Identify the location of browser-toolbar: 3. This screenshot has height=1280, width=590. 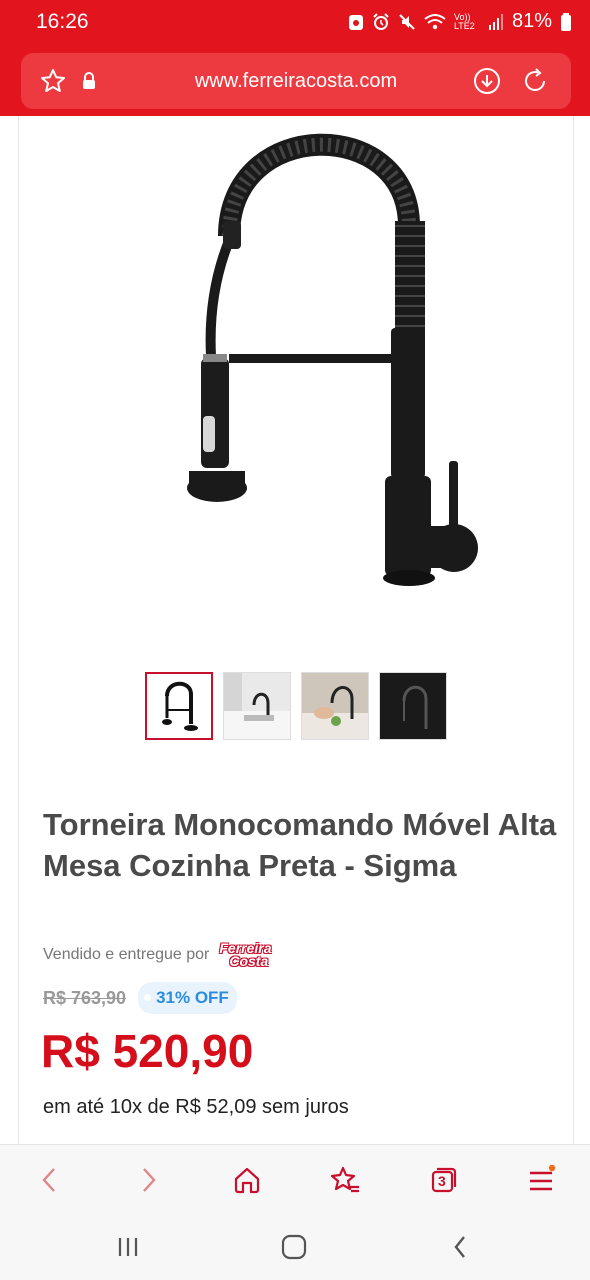
(295, 1179).